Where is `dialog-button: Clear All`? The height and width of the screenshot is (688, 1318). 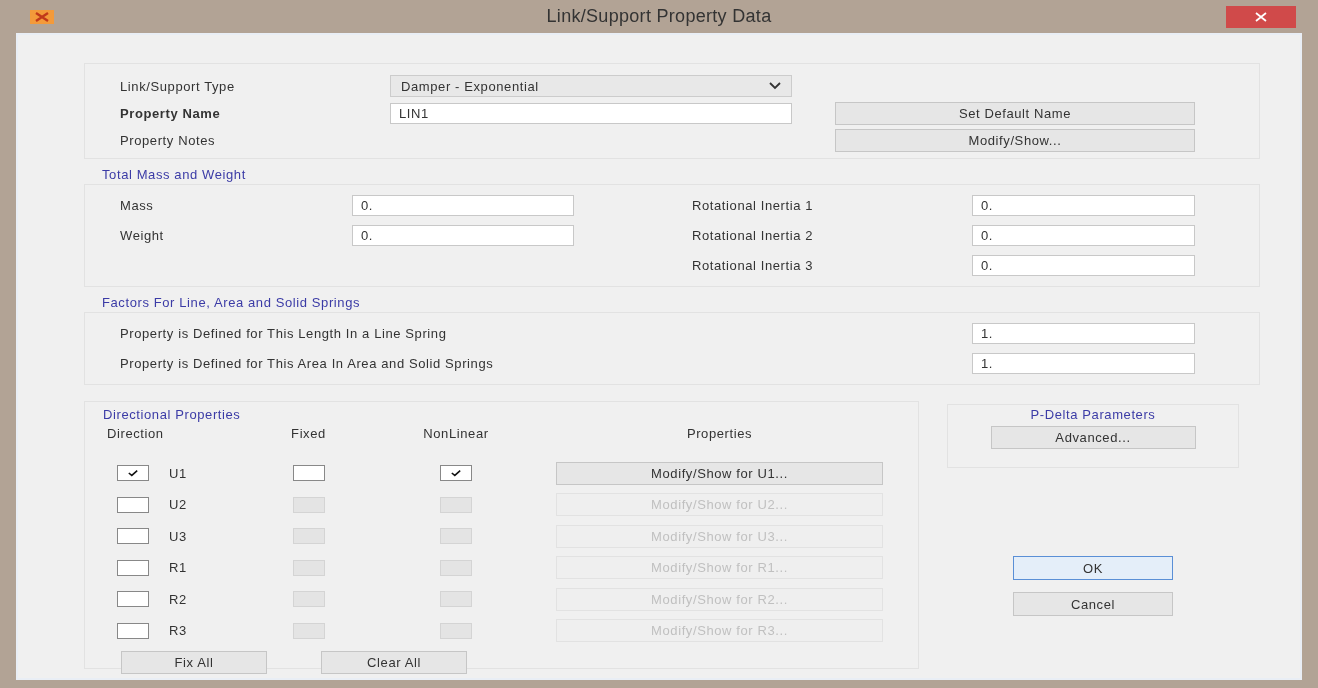 dialog-button: Clear All is located at coordinates (394, 662).